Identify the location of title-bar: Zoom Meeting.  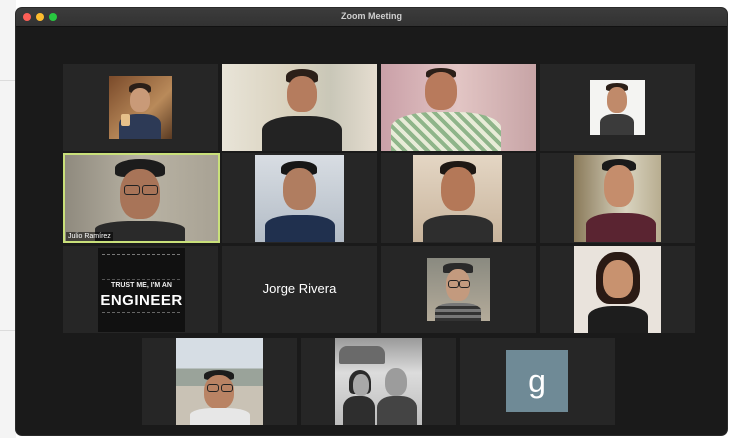
(371, 17).